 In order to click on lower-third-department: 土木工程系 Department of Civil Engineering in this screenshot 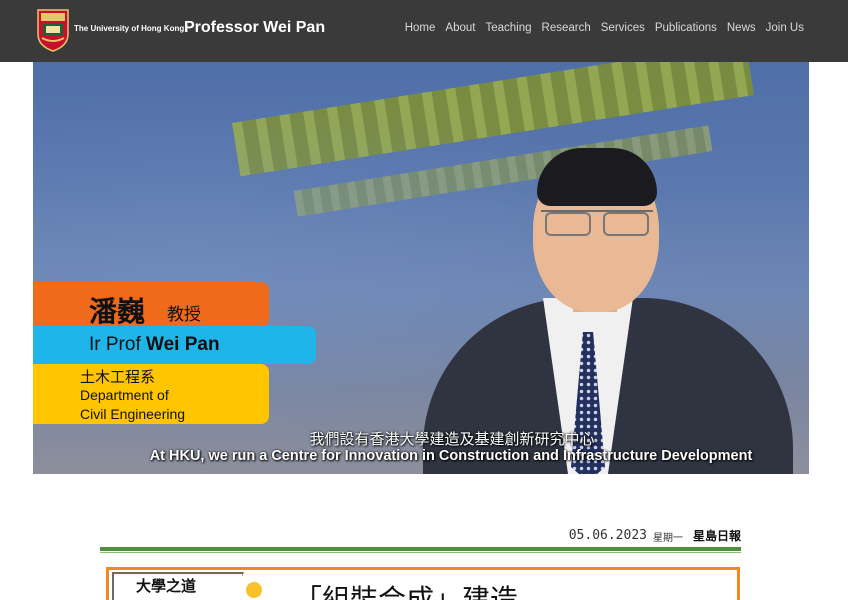, I will do `click(151, 394)`.